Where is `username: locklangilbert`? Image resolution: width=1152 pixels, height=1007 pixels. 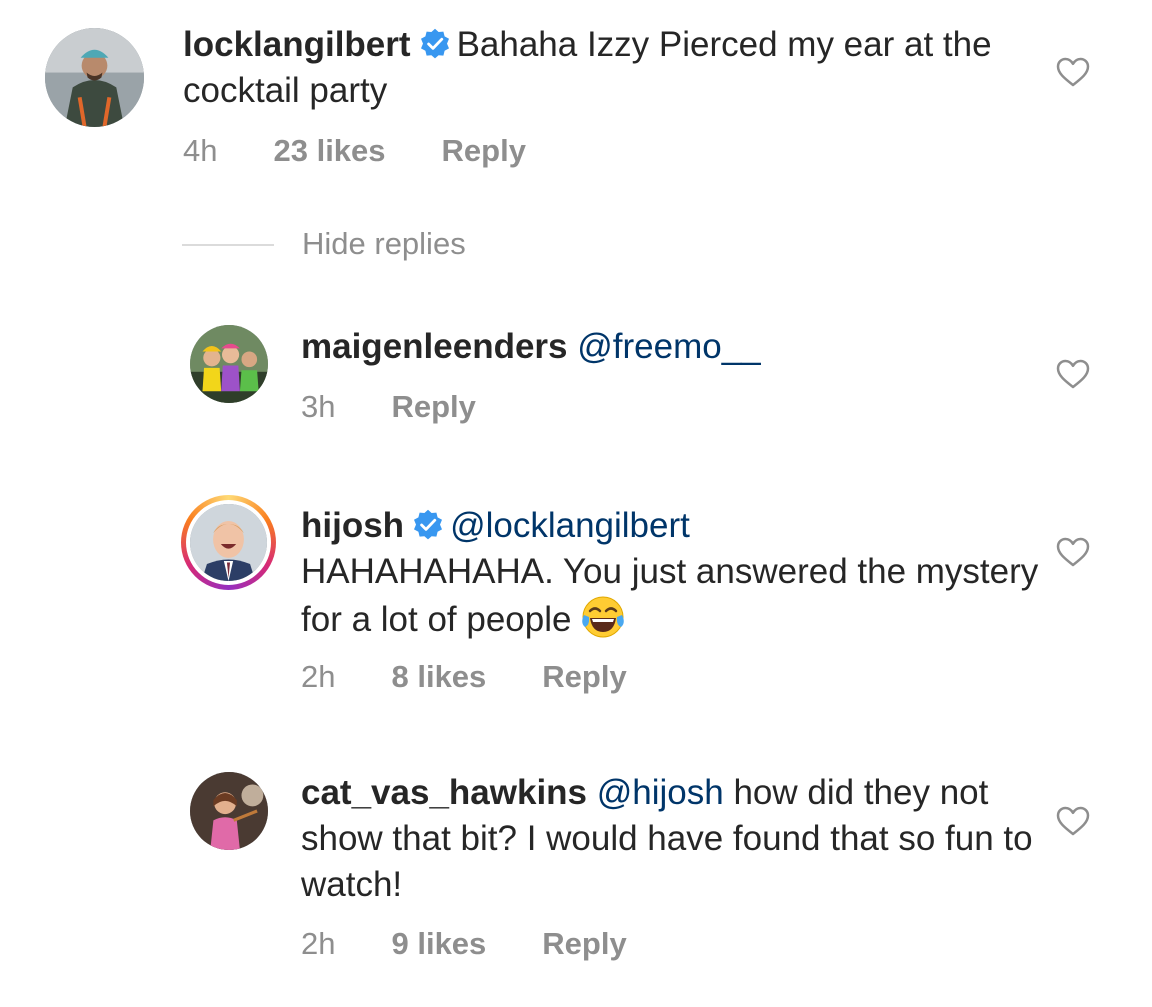
username: locklangilbert is located at coordinates (297, 44).